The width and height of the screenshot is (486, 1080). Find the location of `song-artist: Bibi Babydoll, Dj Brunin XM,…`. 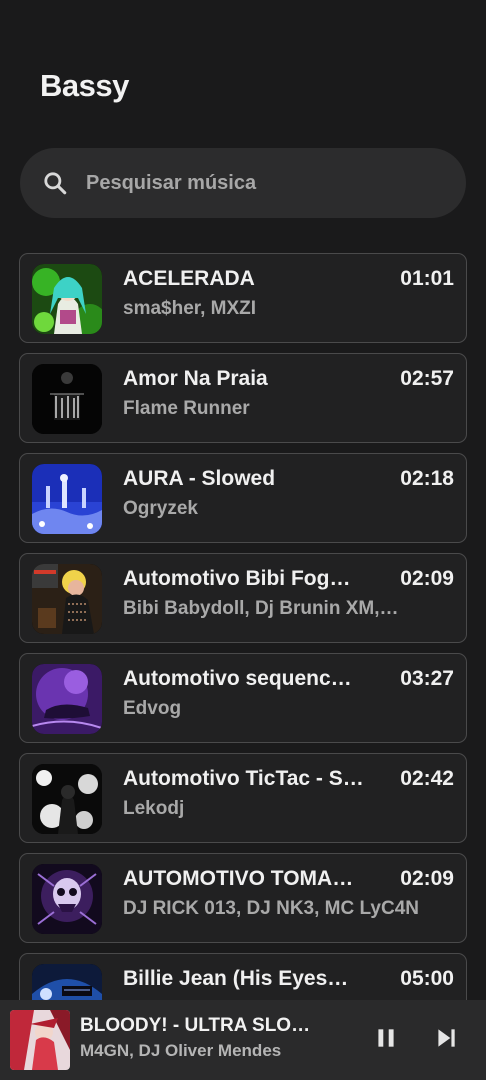

song-artist: Bibi Babydoll, Dj Brunin XM,… is located at coordinates (261, 608).